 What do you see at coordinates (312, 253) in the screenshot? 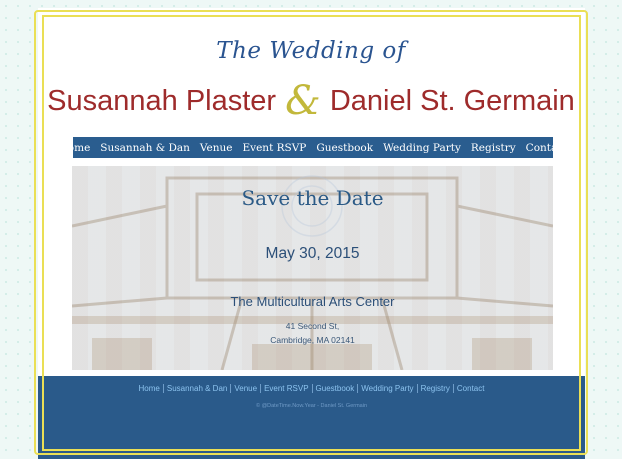
I see `event-date: May 30, 2015` at bounding box center [312, 253].